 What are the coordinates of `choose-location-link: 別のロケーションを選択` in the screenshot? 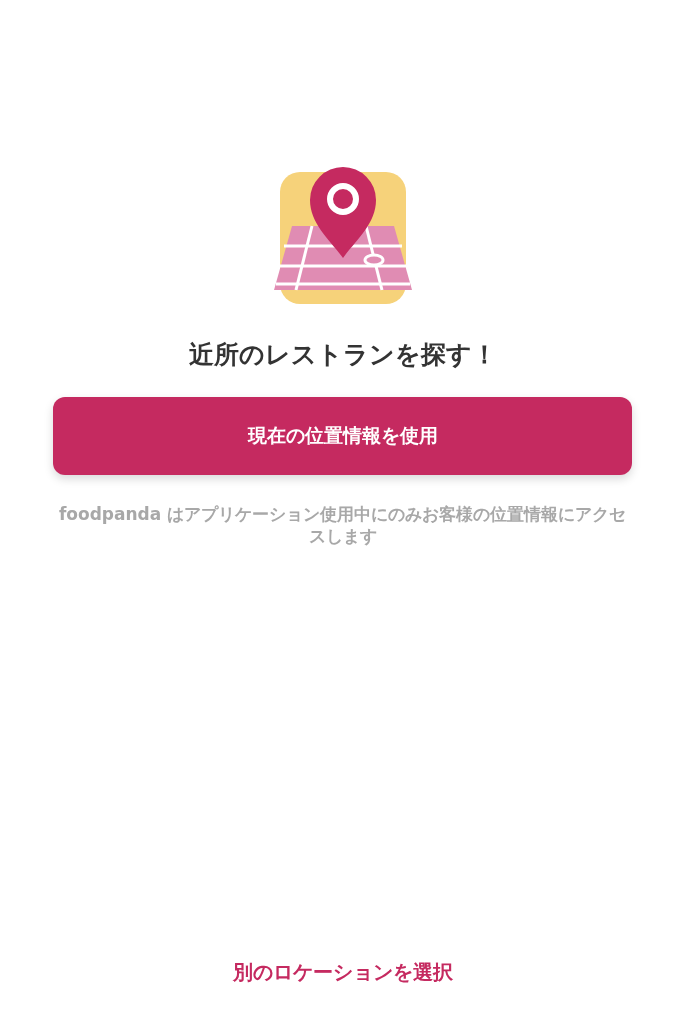 It's located at (342, 972).